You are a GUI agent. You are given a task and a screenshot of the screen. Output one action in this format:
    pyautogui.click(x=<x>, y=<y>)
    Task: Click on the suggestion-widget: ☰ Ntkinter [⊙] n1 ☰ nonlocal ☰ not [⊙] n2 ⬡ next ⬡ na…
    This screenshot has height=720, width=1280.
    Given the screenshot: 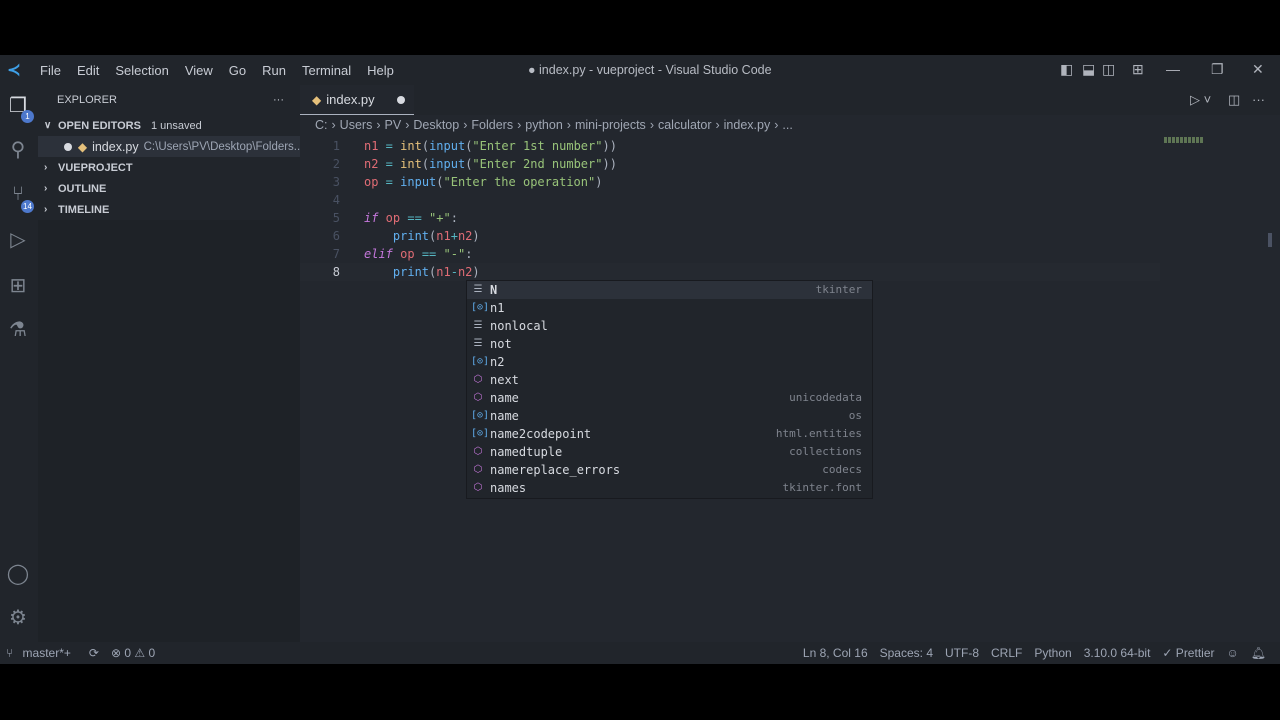 What is the action you would take?
    pyautogui.click(x=669, y=389)
    